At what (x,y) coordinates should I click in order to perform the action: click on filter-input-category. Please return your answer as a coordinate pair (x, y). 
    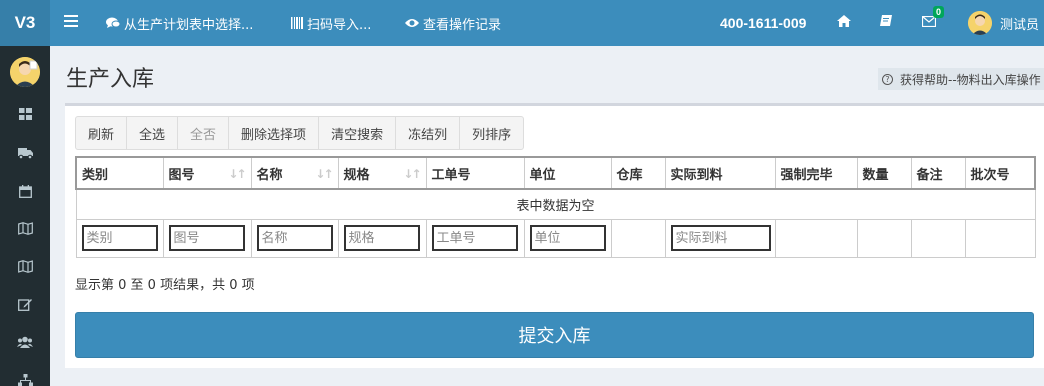
    Looking at the image, I should click on (119, 238).